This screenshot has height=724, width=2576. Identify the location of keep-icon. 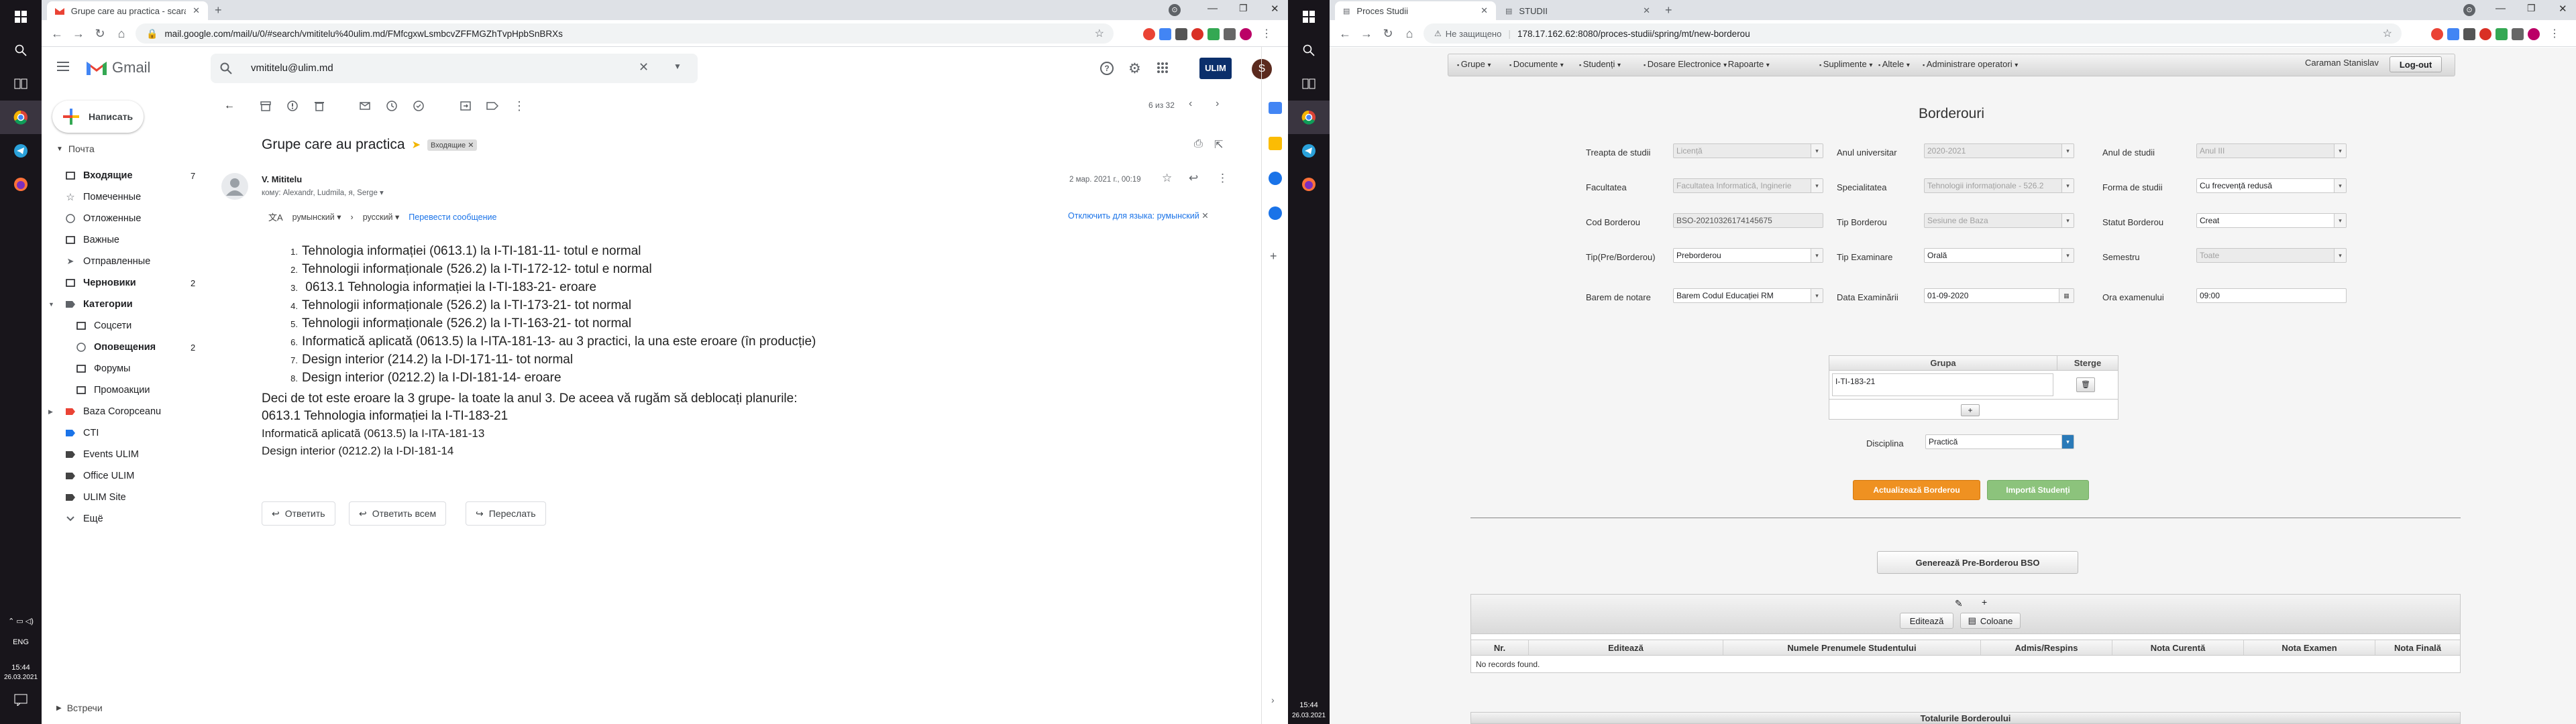
(1275, 143).